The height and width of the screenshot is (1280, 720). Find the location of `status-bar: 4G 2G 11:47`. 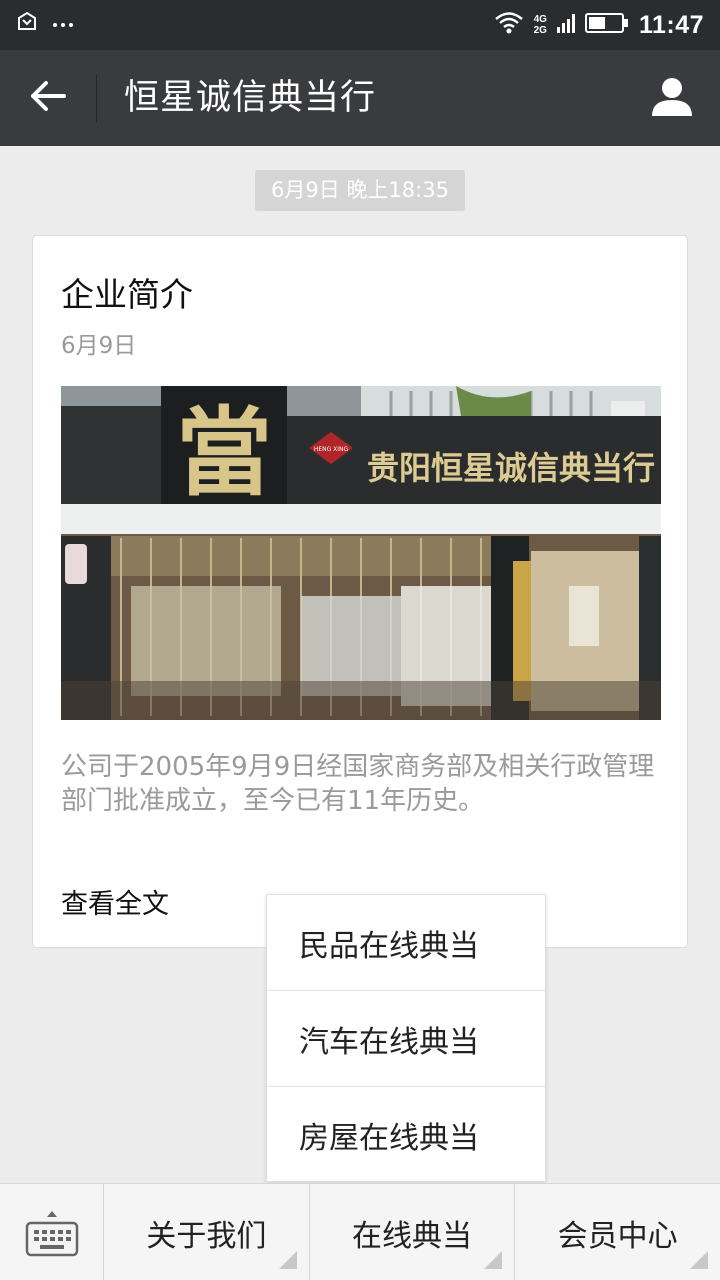

status-bar: 4G 2G 11:47 is located at coordinates (360, 25).